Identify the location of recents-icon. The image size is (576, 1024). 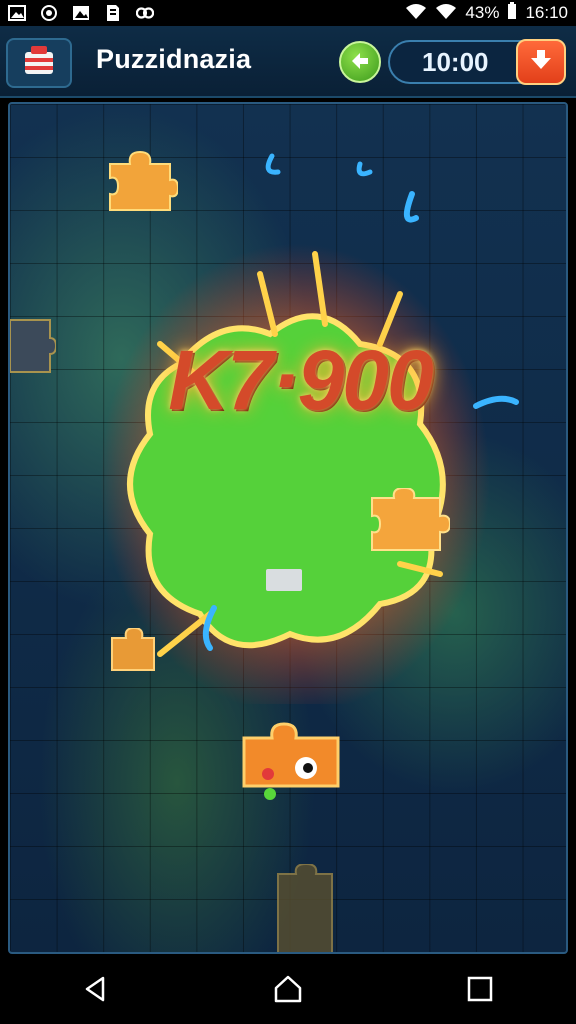
(480, 991).